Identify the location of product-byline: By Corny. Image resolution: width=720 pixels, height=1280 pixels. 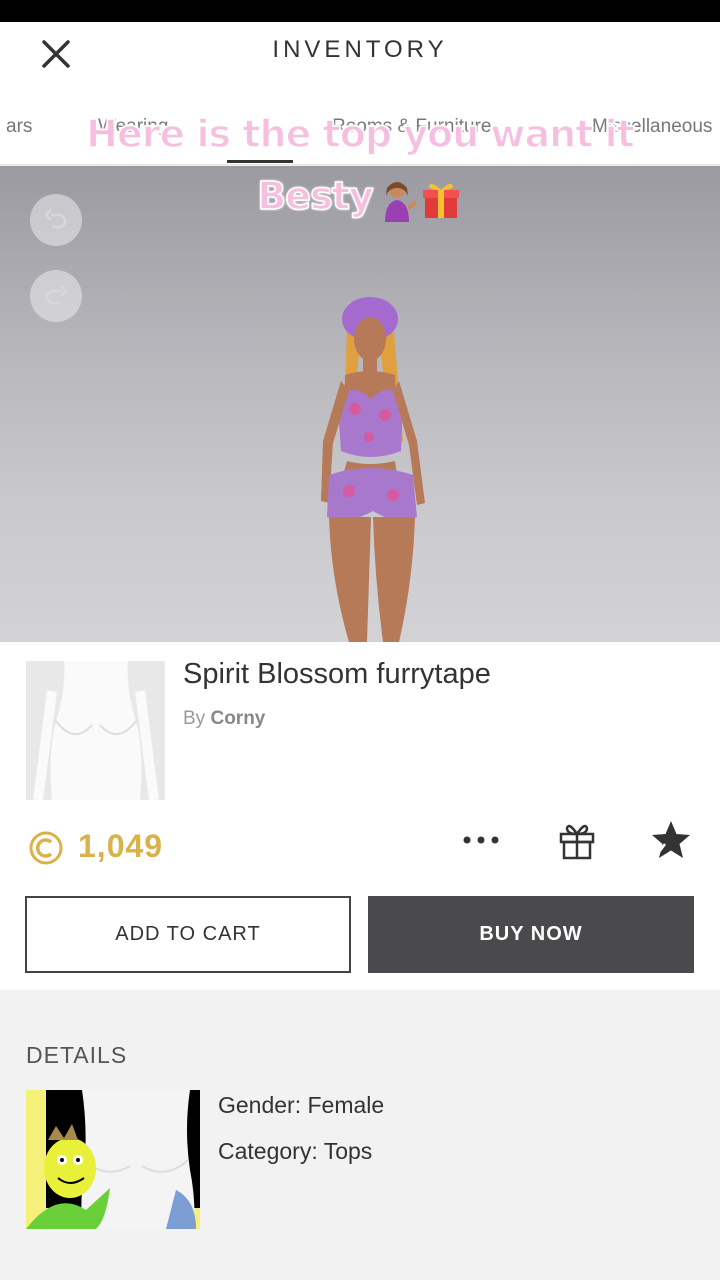
(224, 719).